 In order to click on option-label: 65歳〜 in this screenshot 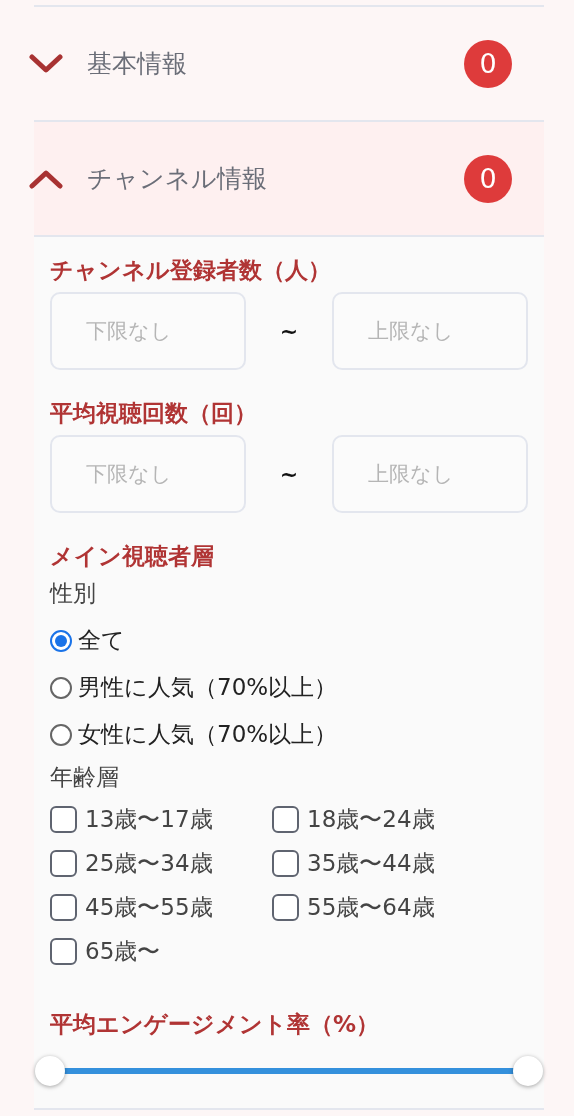, I will do `click(123, 951)`.